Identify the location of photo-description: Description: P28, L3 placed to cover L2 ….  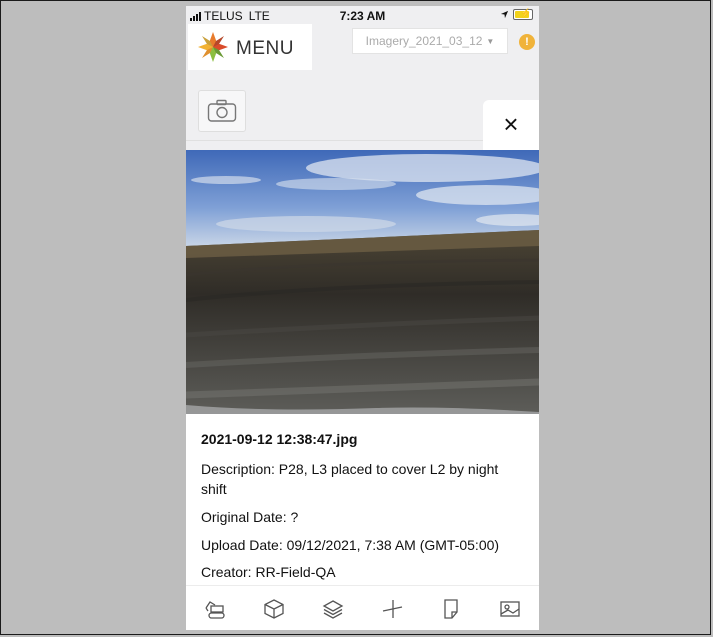
(350, 479).